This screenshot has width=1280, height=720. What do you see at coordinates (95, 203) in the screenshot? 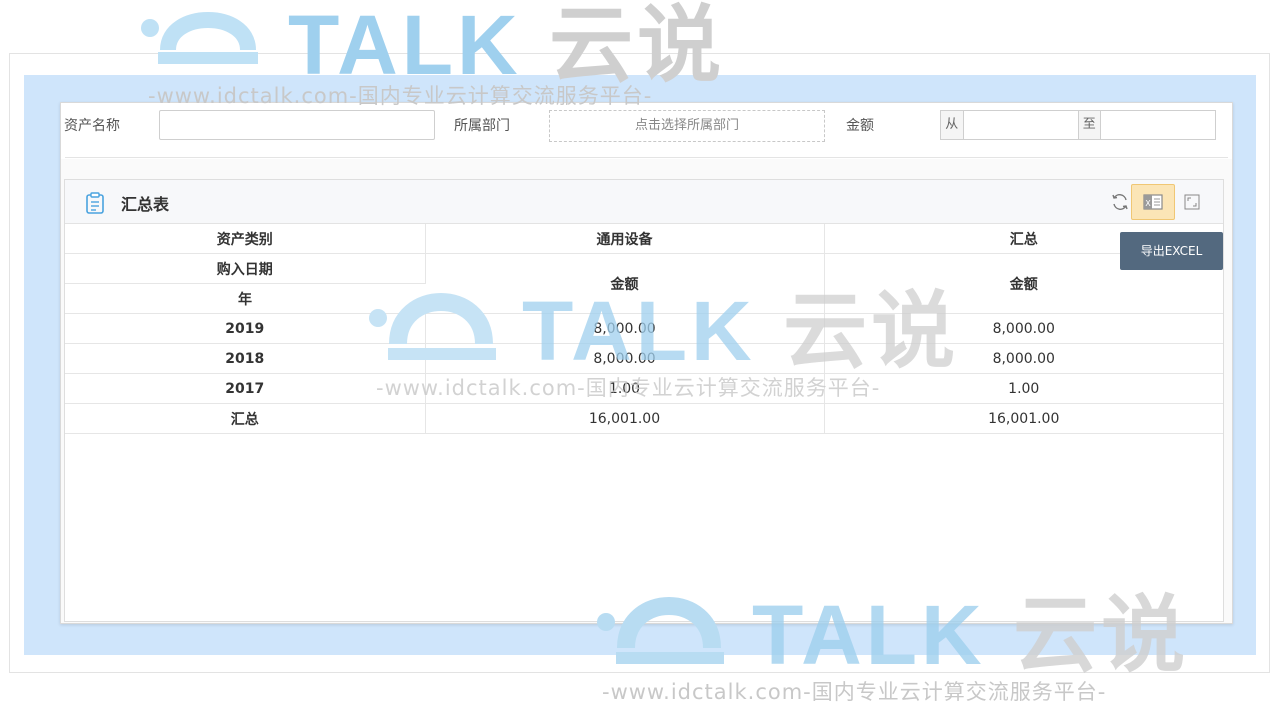
I see `clipboard-icon` at bounding box center [95, 203].